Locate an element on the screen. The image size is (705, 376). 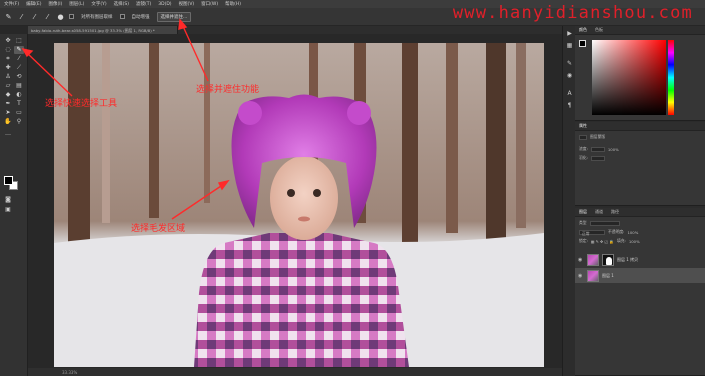
properties-row-feather: 羽化: is located at coordinates (592, 158).